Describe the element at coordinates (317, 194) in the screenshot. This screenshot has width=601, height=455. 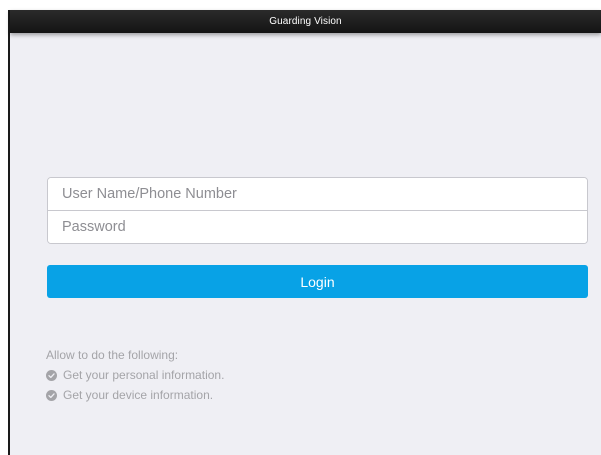
I see `username-input` at that location.